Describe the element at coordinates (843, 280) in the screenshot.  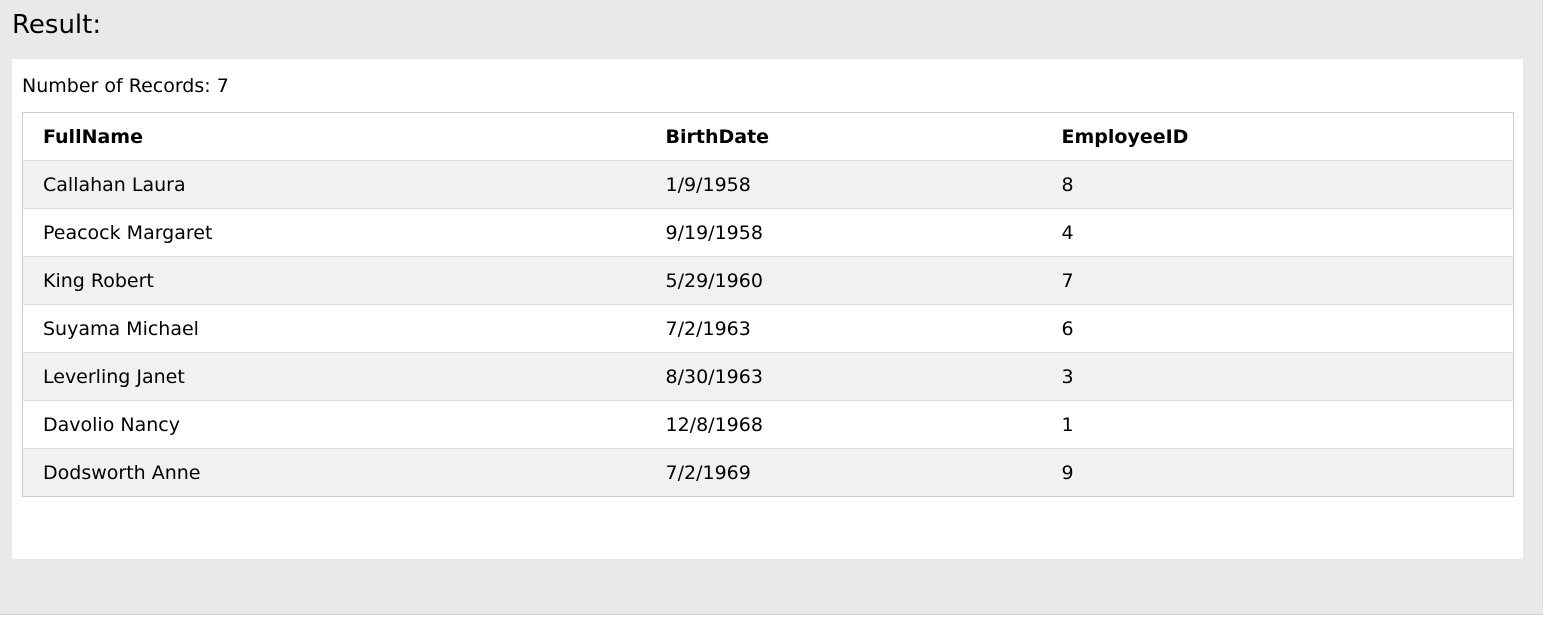
I see `birthdate-cell: 5/29/1960` at that location.